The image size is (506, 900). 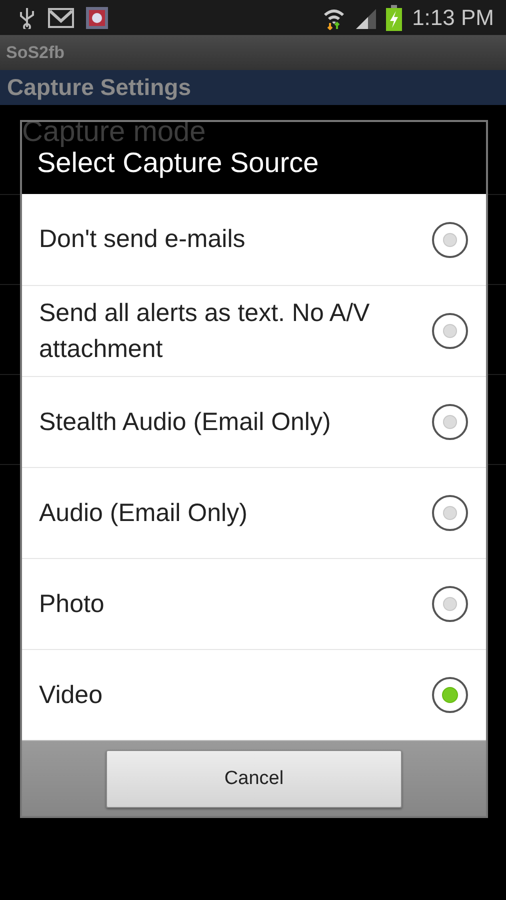 I want to click on option-row: Stealth Audio (Email Only), so click(x=254, y=421).